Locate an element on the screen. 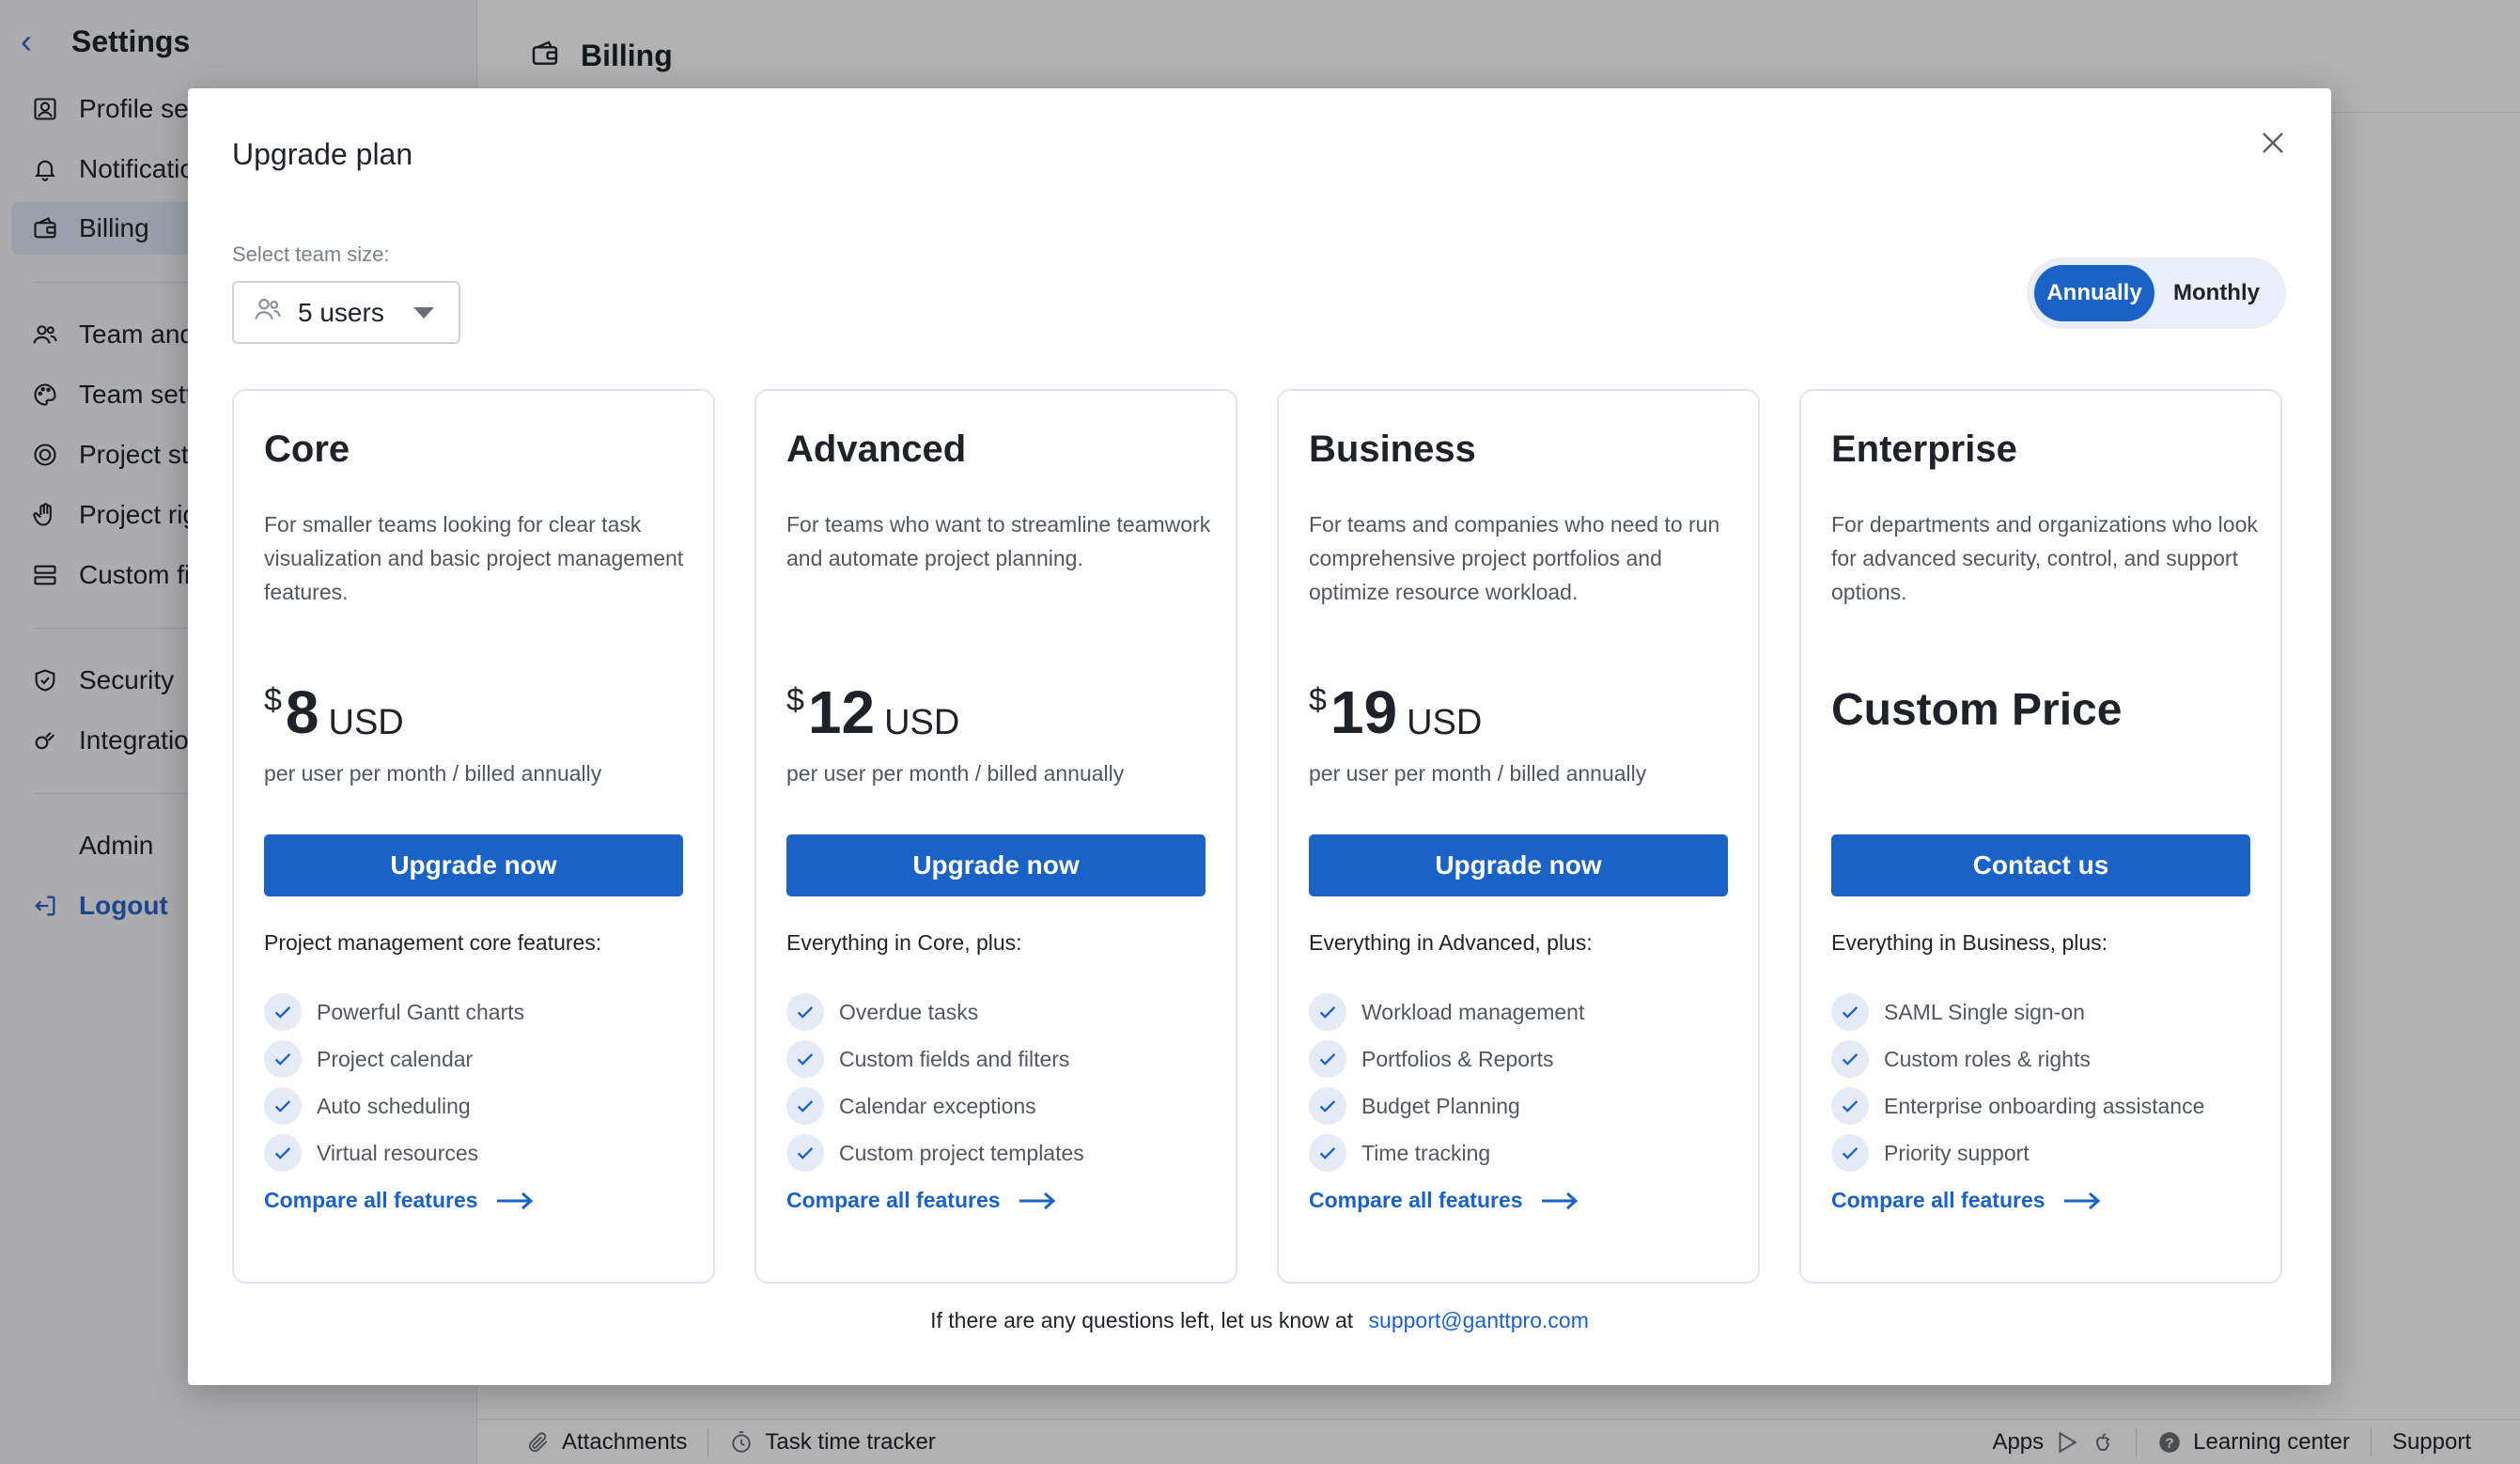 This screenshot has height=1464, width=2520. price-amount: 19 is located at coordinates (1364, 712).